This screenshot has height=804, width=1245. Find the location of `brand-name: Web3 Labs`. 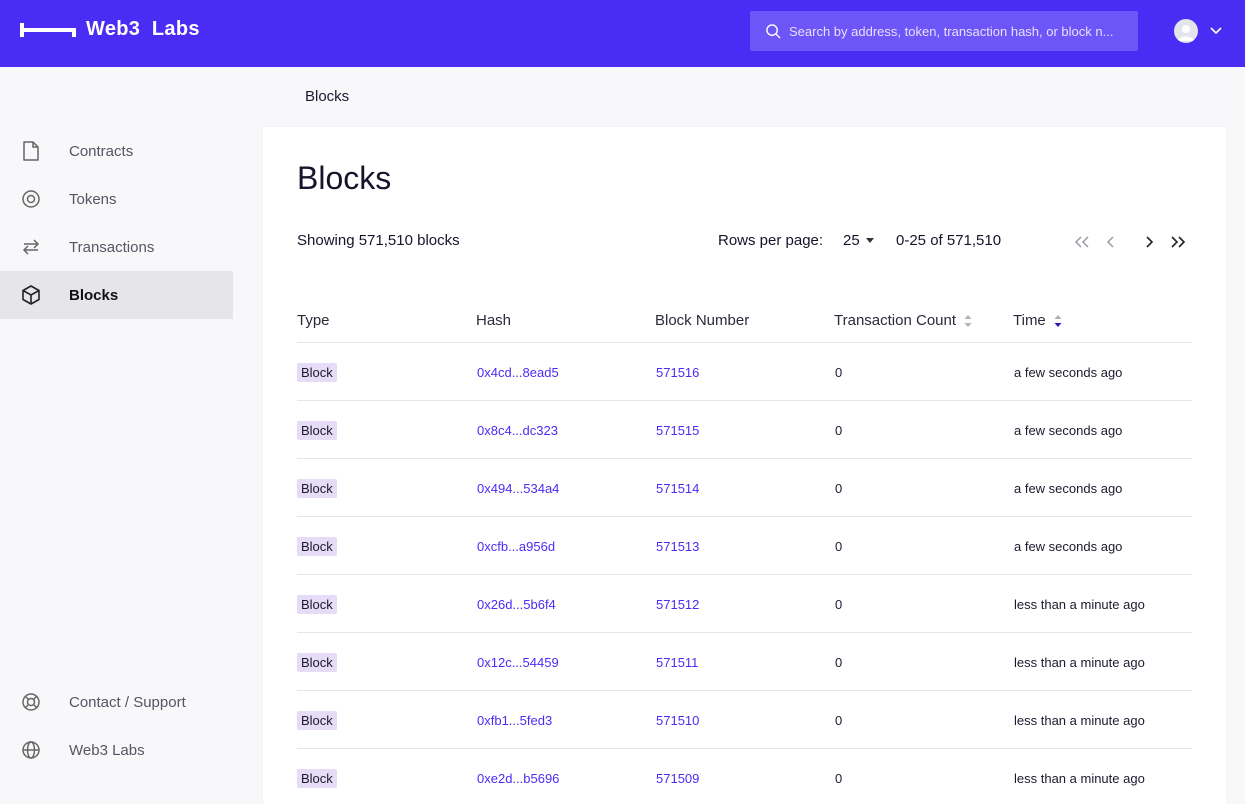

brand-name: Web3 Labs is located at coordinates (143, 29).